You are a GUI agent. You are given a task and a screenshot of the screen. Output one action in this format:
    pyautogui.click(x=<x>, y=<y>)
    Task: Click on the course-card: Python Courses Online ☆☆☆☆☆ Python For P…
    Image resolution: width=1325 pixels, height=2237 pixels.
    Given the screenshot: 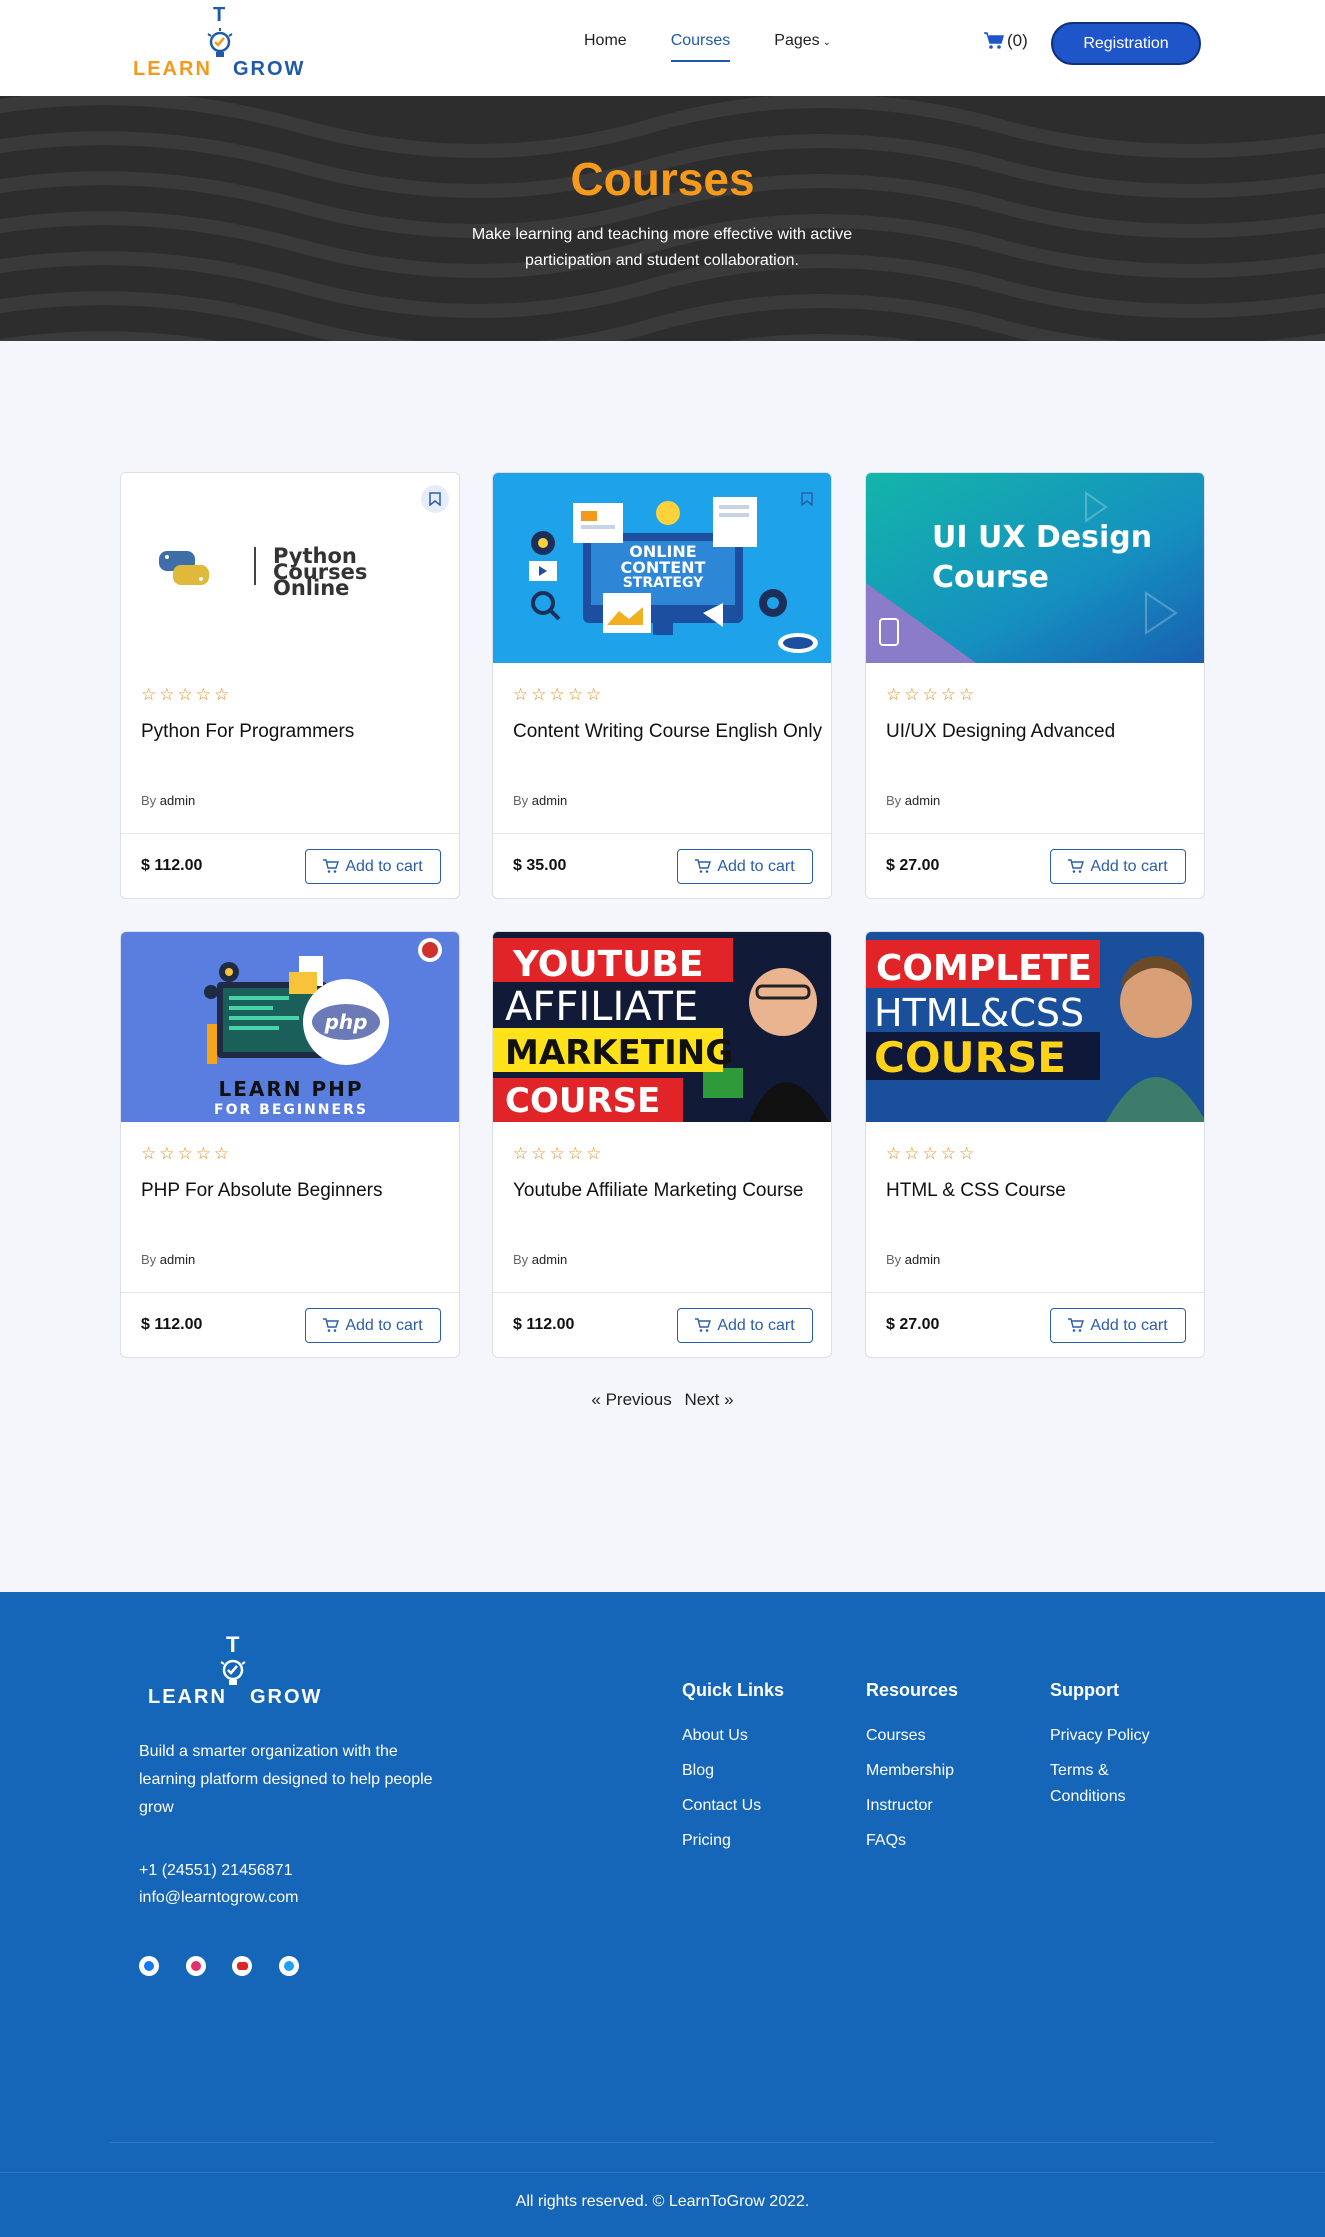 What is the action you would take?
    pyautogui.click(x=290, y=685)
    